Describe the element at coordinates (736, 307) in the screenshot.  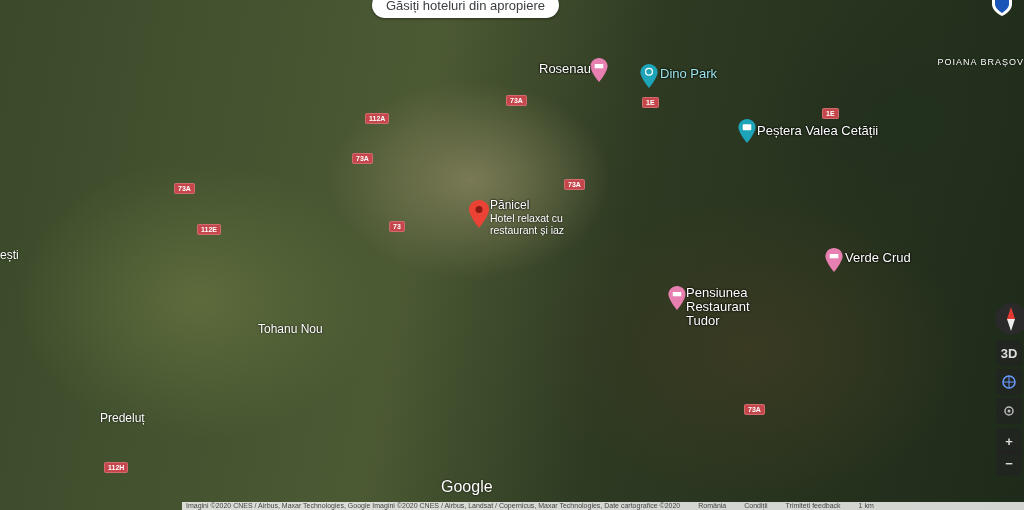
I see `place-name: Pensiunea Restaurant Tudor` at that location.